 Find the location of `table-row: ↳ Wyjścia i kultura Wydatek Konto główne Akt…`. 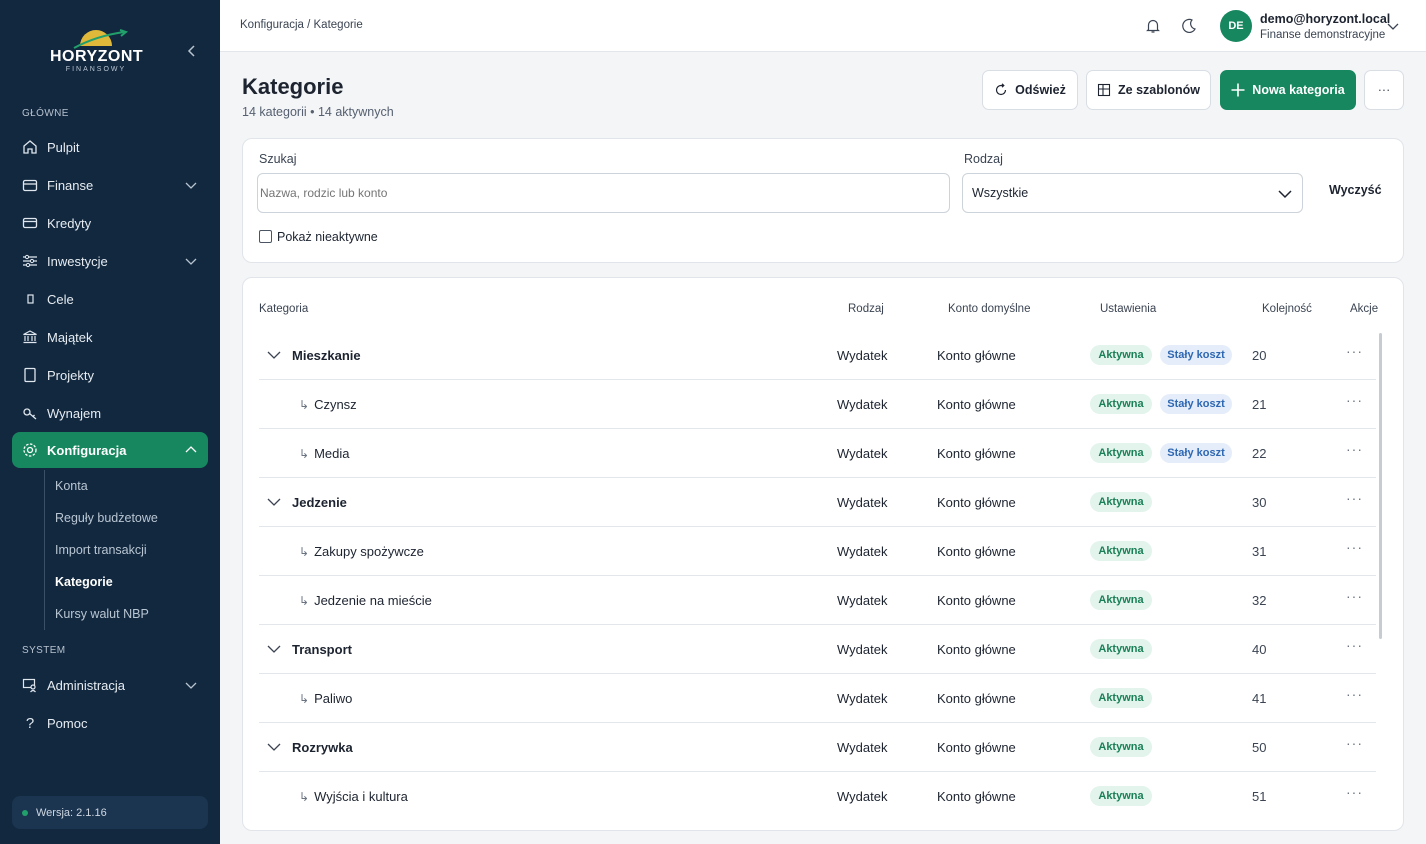

table-row: ↳ Wyjścia i kultura Wydatek Konto główne Akt… is located at coordinates (817, 796).